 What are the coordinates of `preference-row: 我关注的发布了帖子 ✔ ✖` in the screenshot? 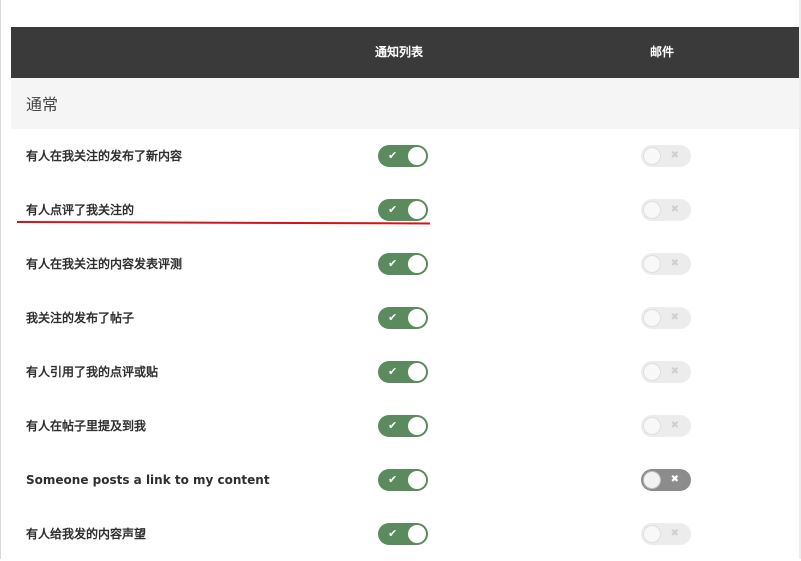 It's located at (405, 318).